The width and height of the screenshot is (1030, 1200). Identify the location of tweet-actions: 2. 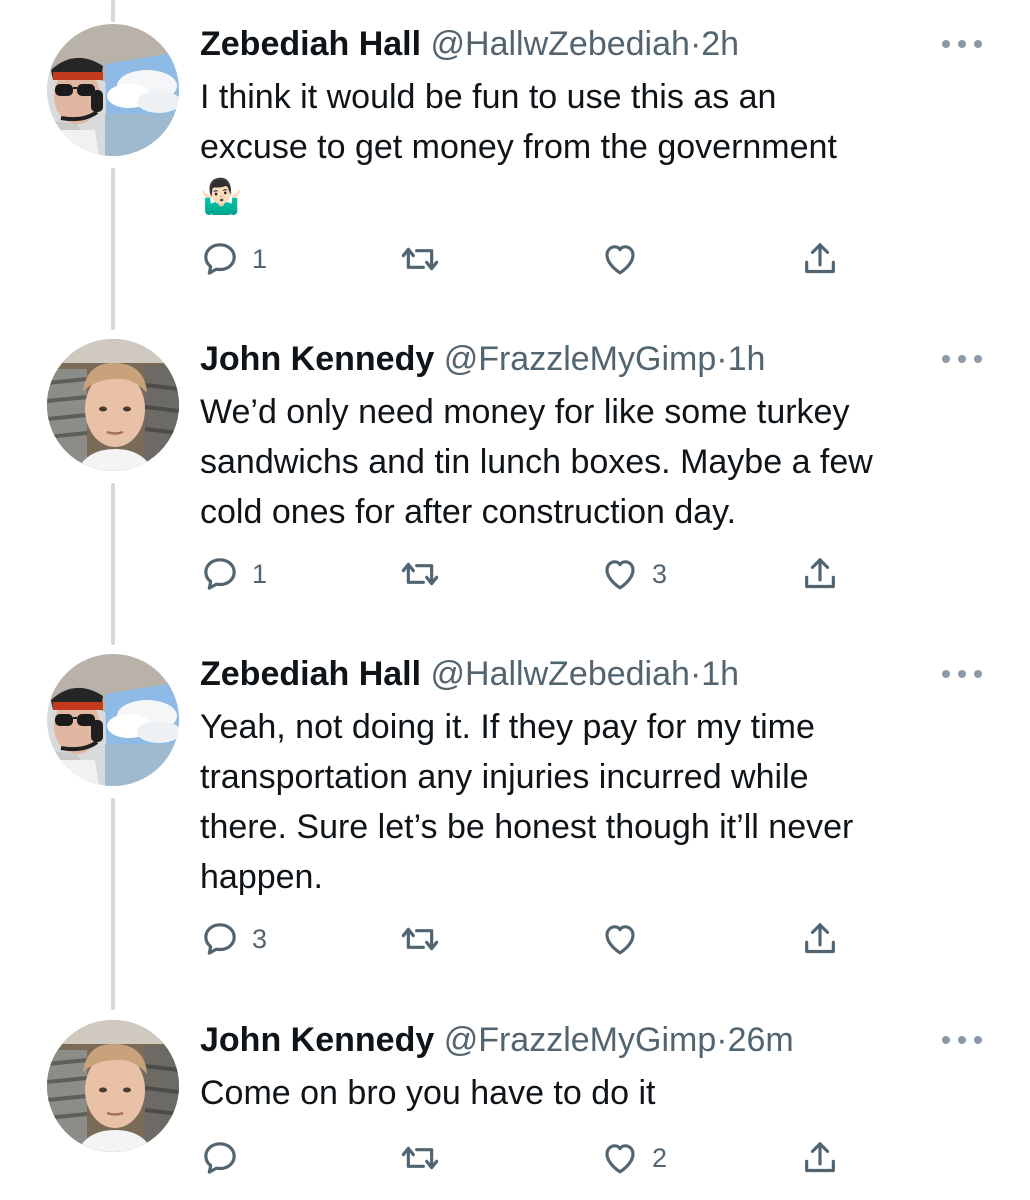
(530, 1158).